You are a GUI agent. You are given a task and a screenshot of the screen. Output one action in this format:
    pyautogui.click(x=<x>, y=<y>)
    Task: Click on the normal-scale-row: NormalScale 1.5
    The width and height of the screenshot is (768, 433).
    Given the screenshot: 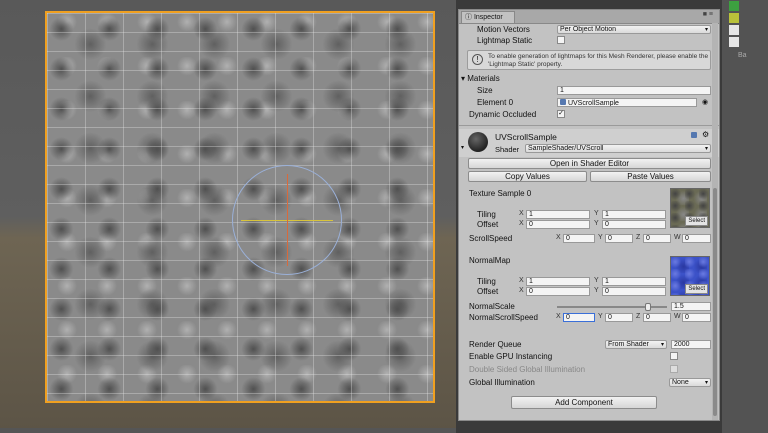 What is the action you would take?
    pyautogui.click(x=589, y=306)
    